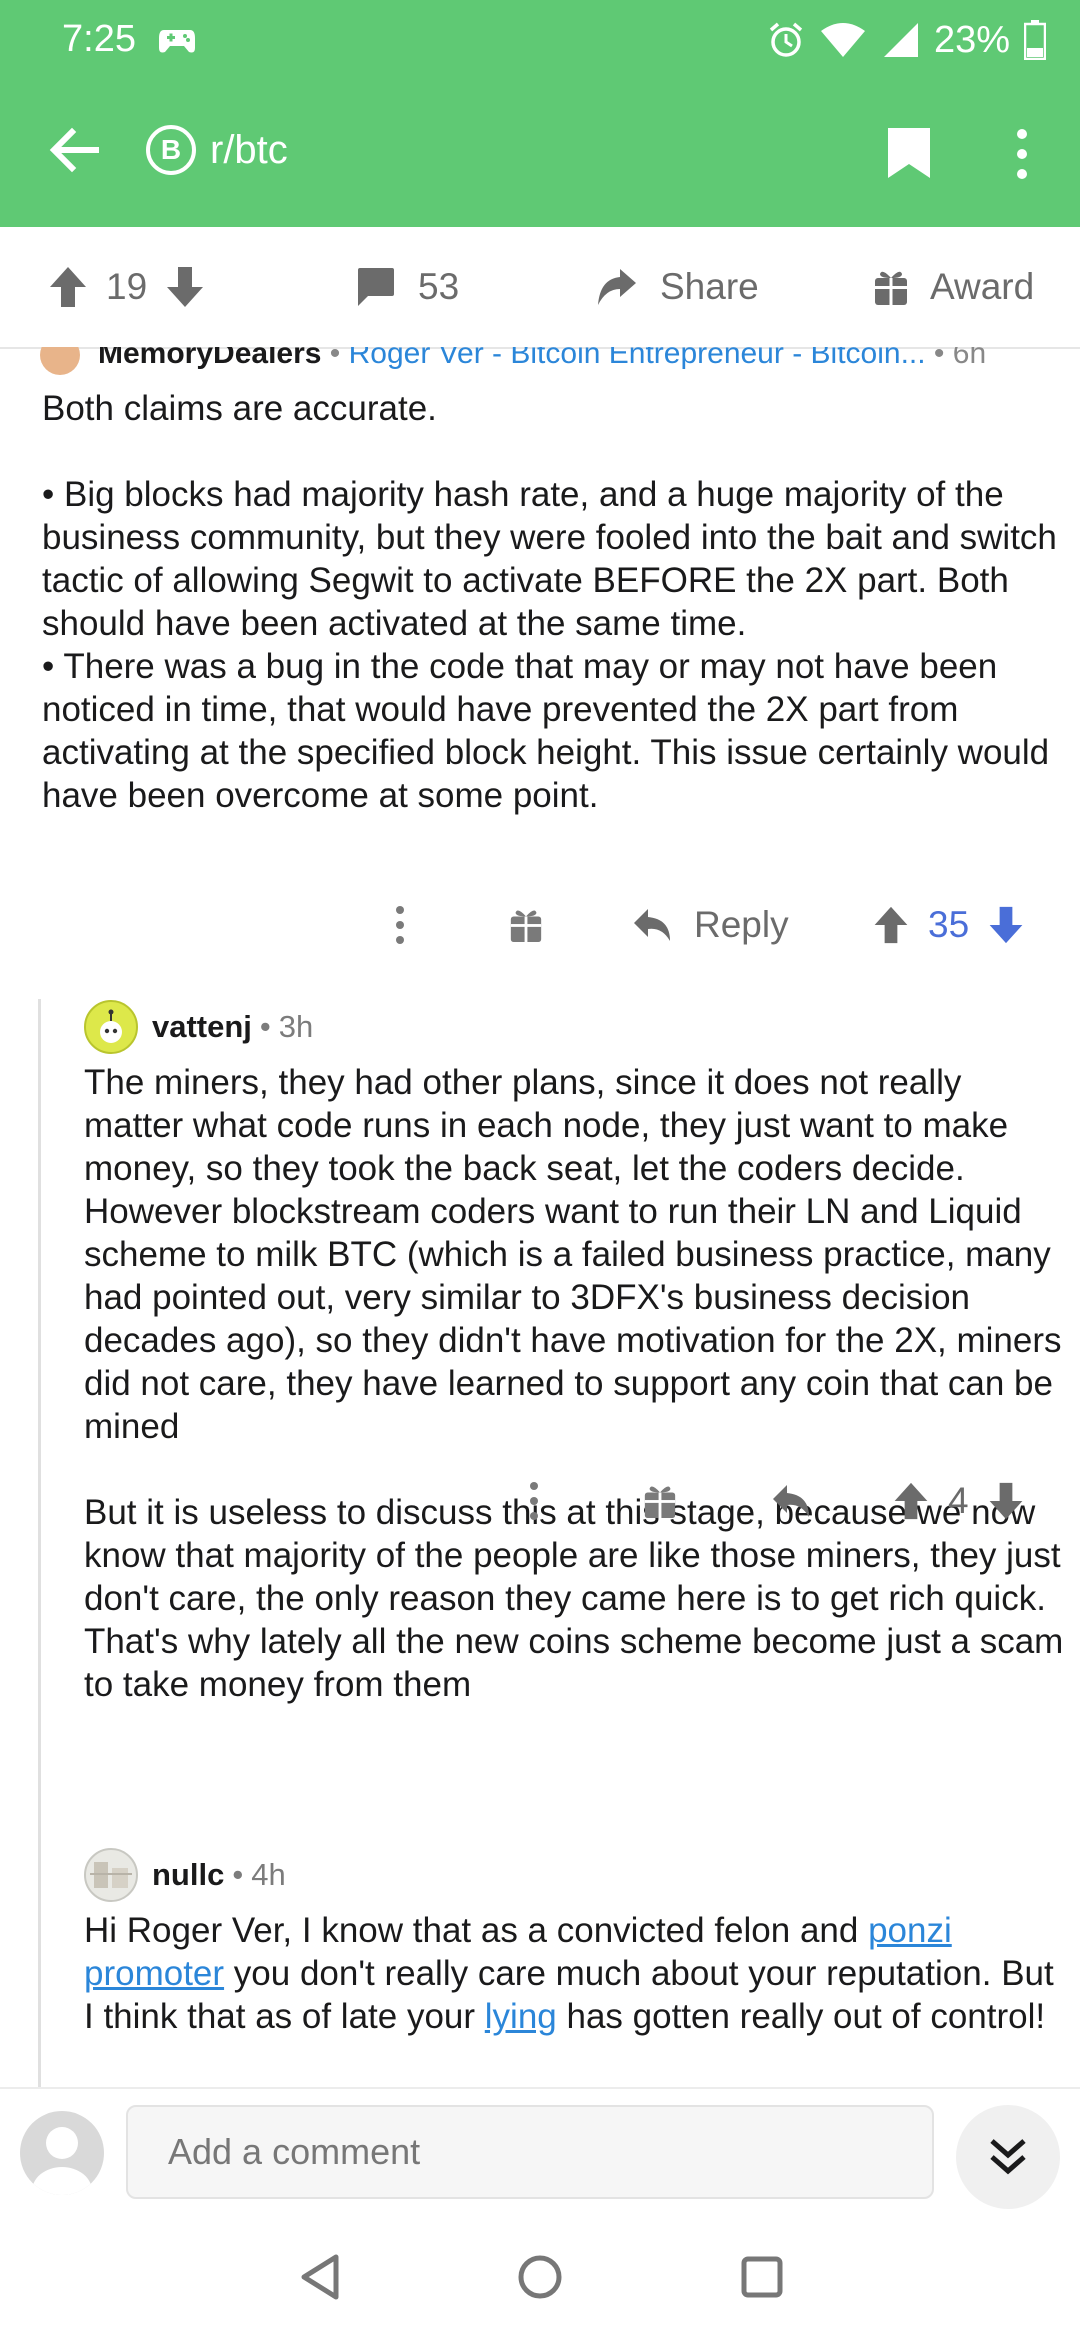 The height and width of the screenshot is (2340, 1080). Describe the element at coordinates (540, 288) in the screenshot. I see `post-action-bar: 19 53 Share Award` at that location.